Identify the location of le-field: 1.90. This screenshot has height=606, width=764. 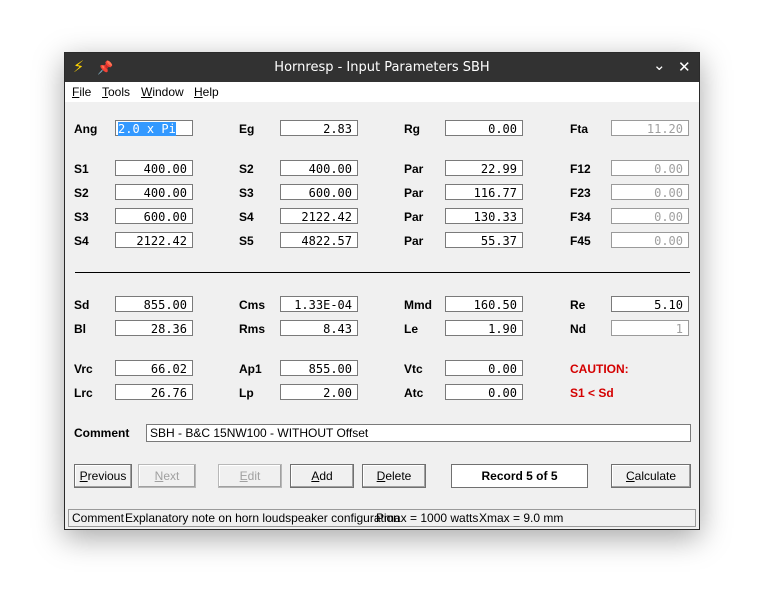
(484, 328).